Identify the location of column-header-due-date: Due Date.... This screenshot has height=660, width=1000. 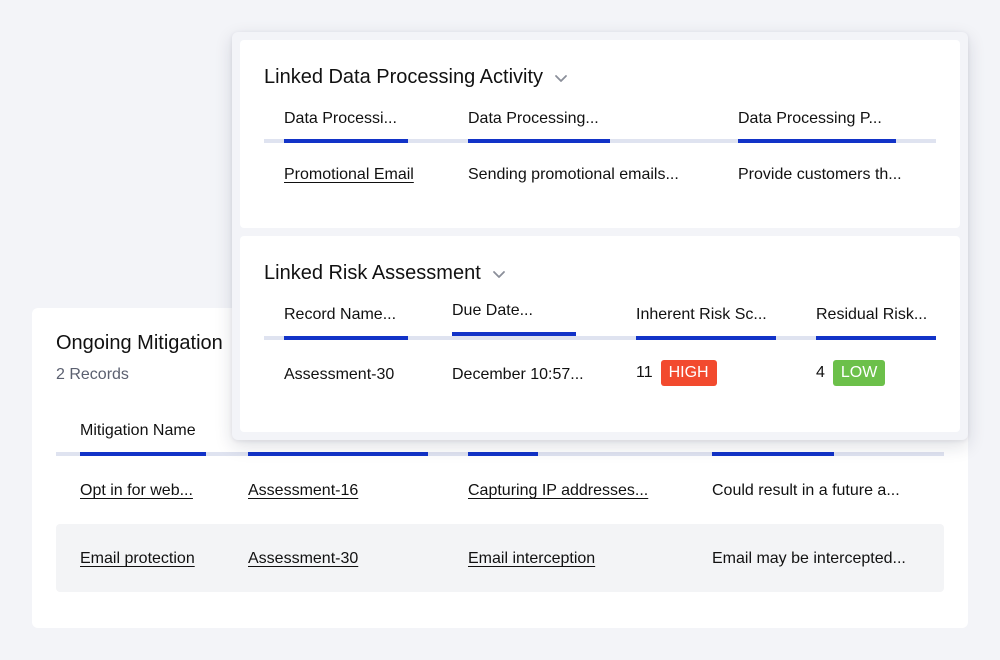
(492, 311).